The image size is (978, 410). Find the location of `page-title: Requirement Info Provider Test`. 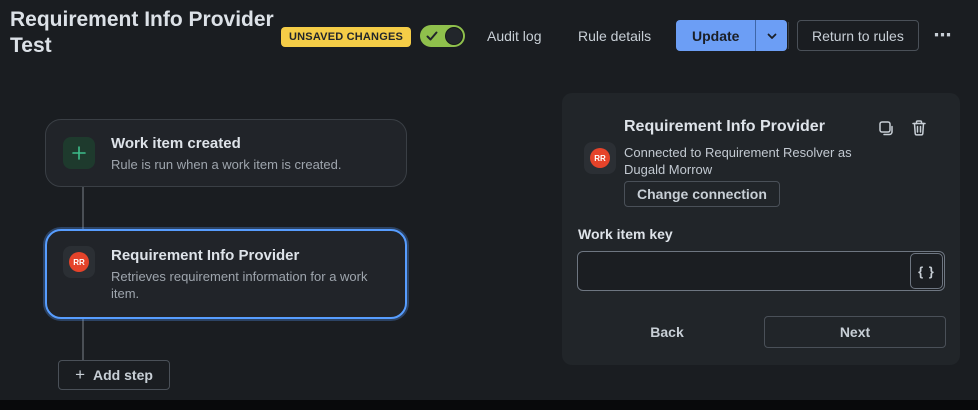

page-title: Requirement Info Provider Test is located at coordinates (142, 32).